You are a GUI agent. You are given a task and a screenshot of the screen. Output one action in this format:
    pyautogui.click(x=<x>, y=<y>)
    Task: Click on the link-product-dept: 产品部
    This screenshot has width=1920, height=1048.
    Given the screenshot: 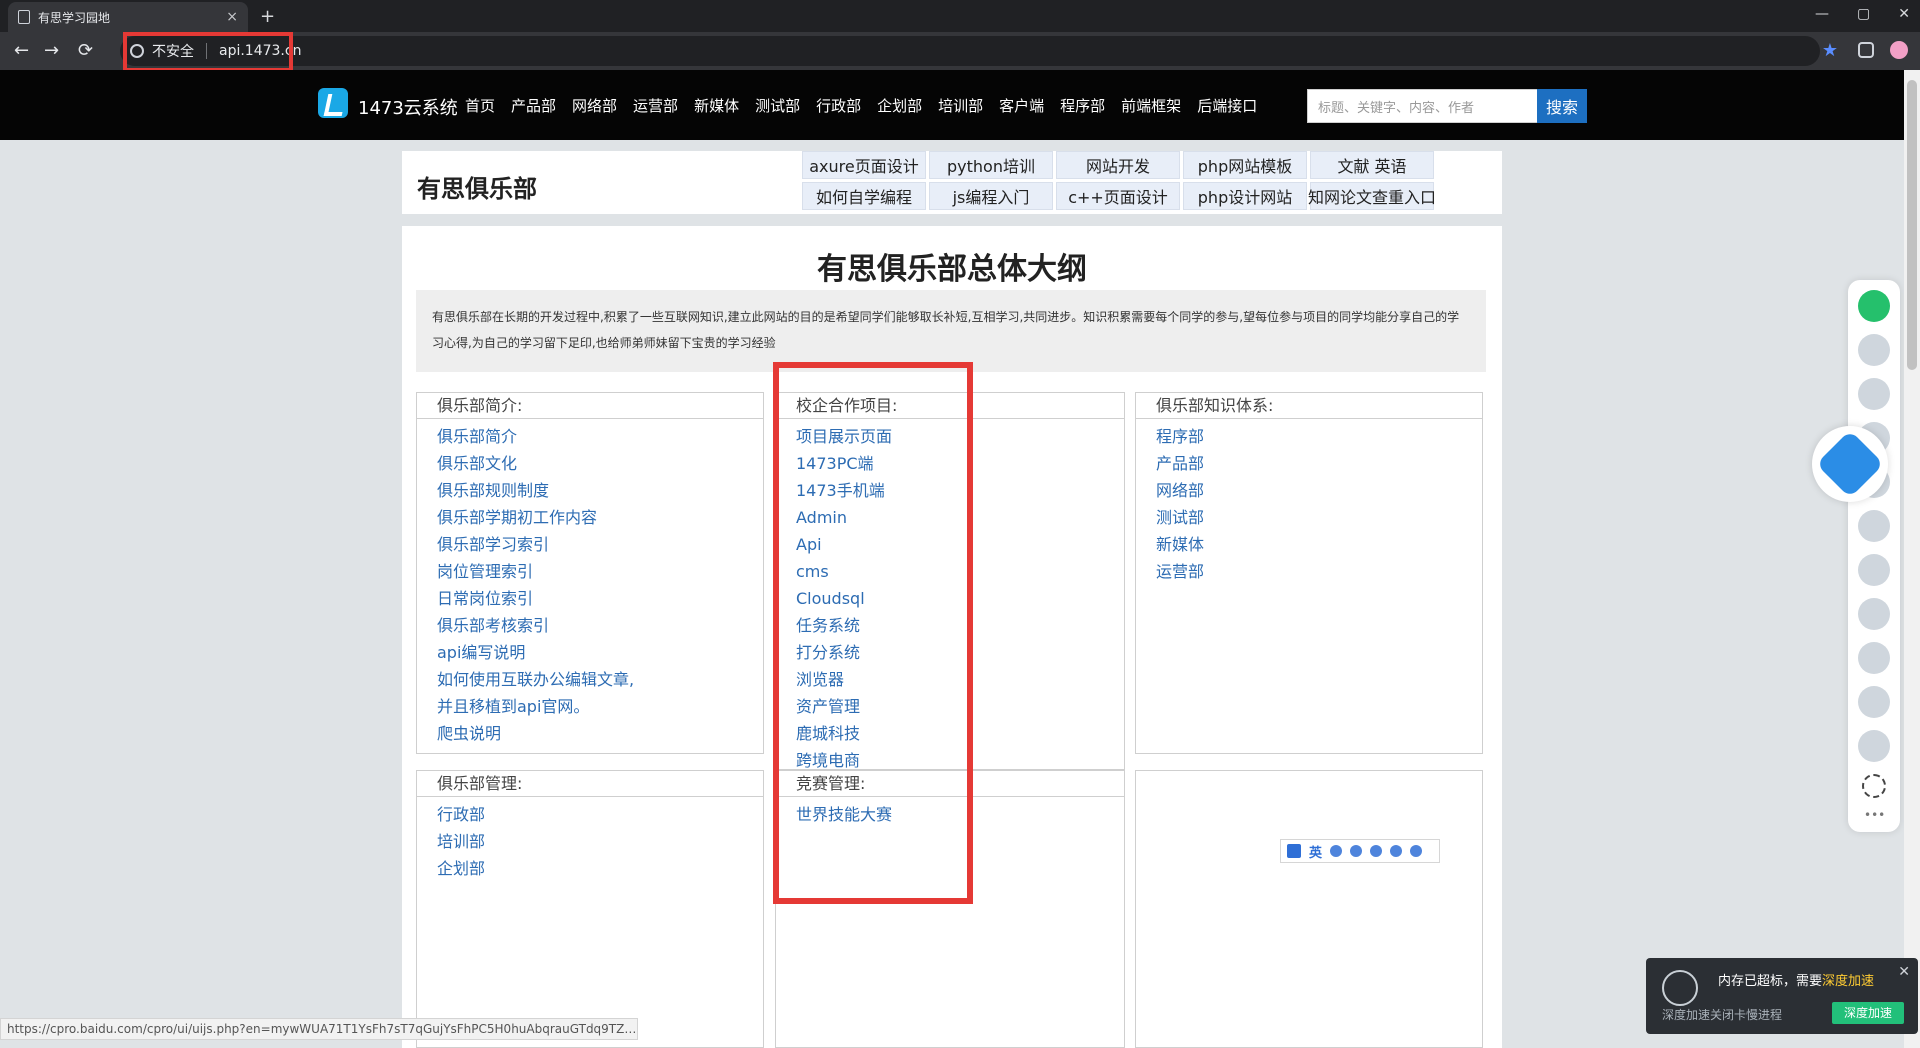 What is the action you would take?
    pyautogui.click(x=1319, y=463)
    